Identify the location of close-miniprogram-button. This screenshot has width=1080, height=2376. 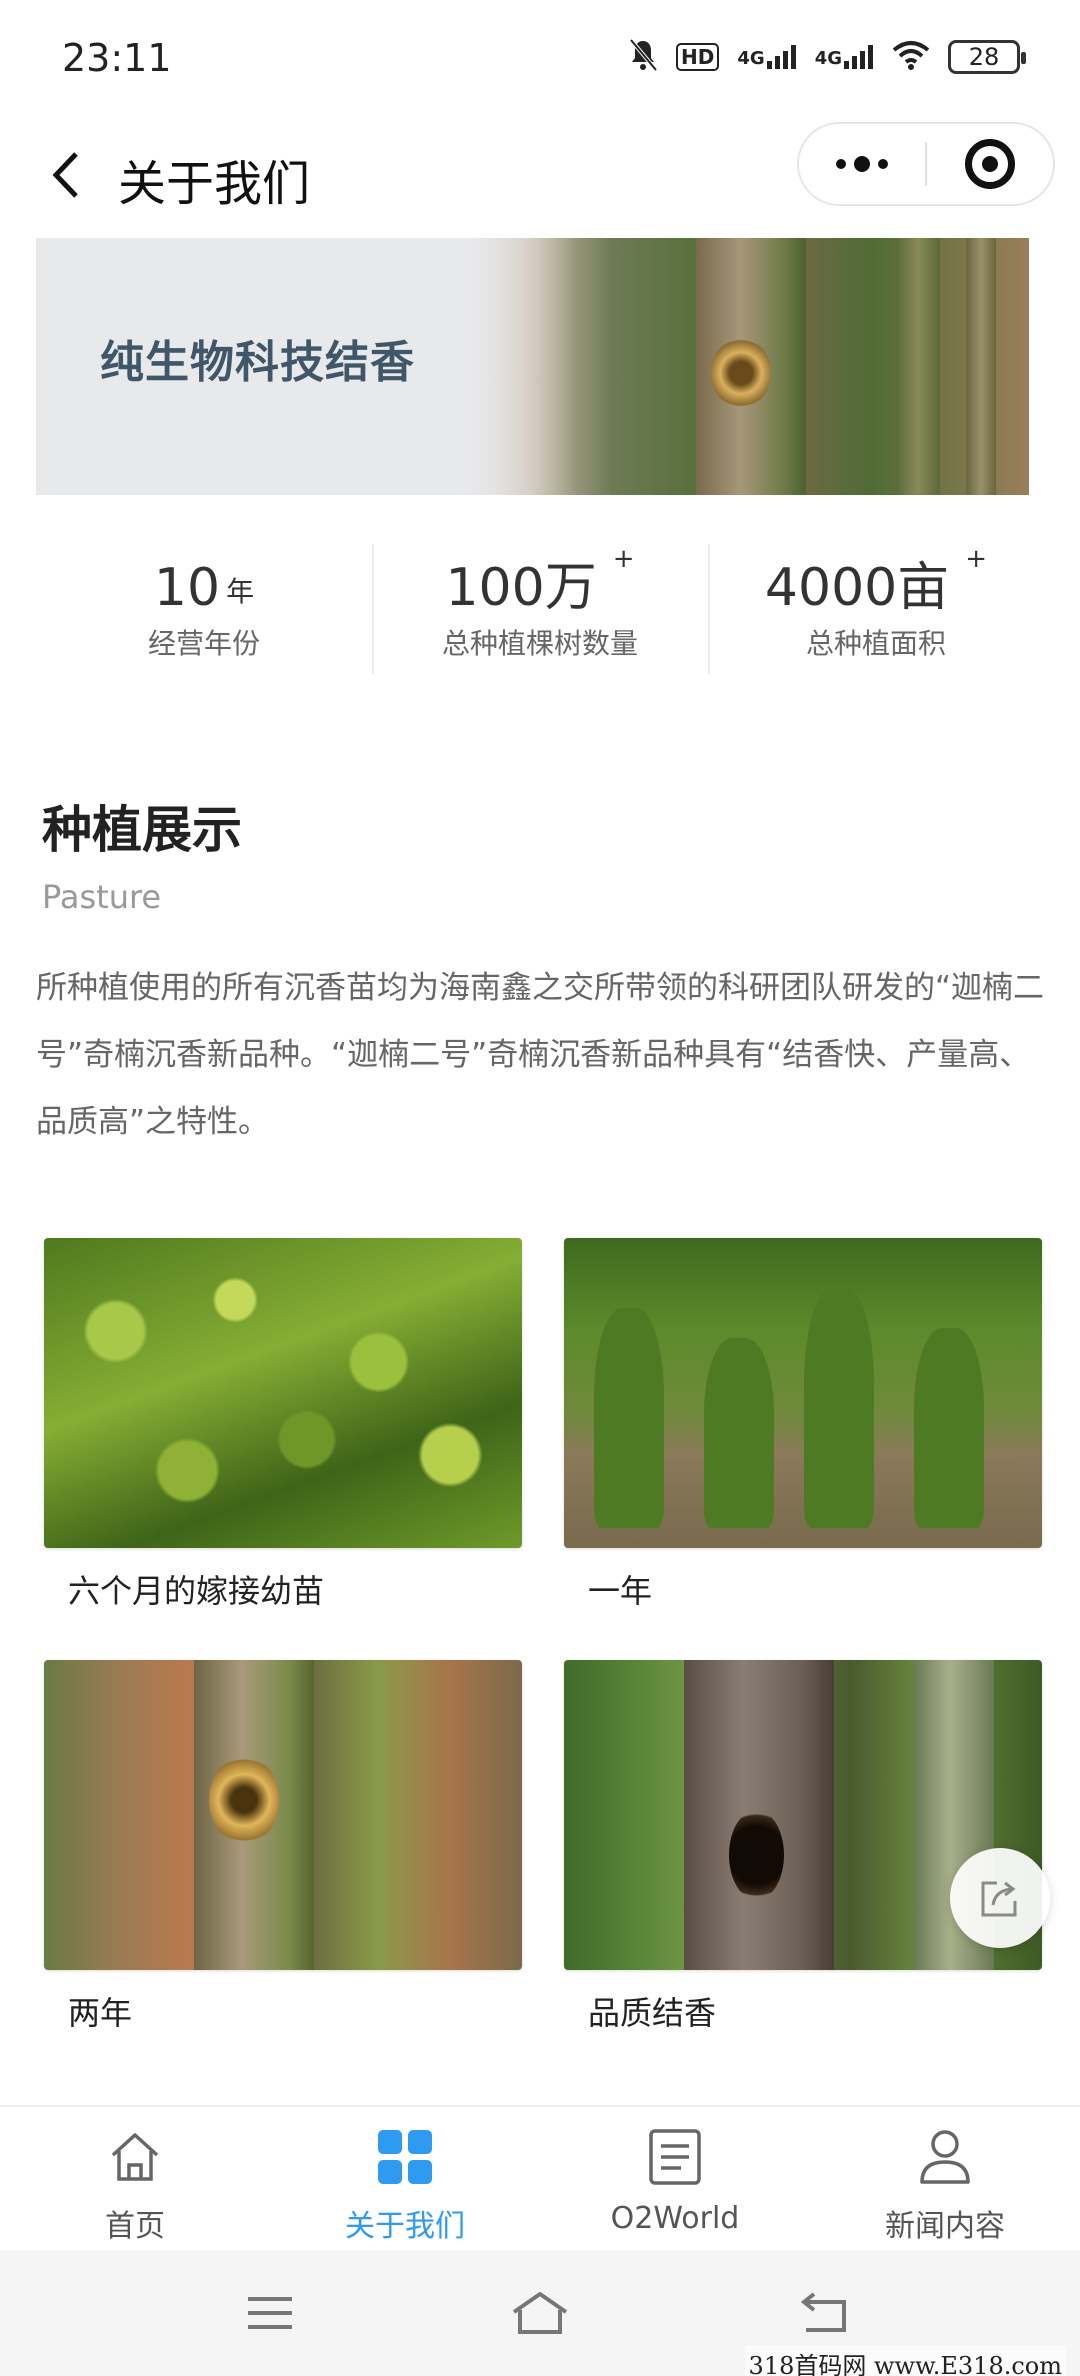
(990, 164).